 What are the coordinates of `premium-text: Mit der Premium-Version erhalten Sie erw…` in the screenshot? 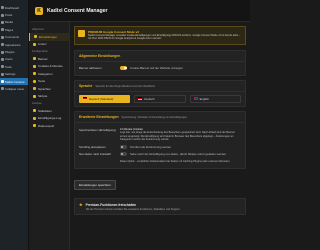 It's located at (133, 209).